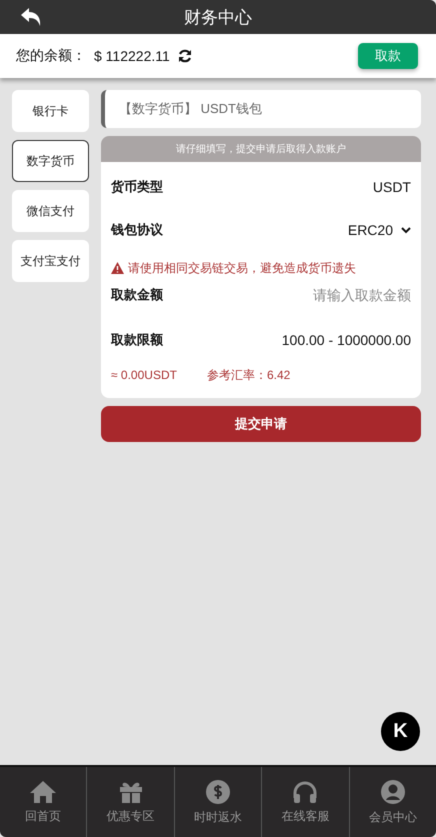 The height and width of the screenshot is (837, 436). What do you see at coordinates (117, 268) in the screenshot?
I see `warning-icon` at bounding box center [117, 268].